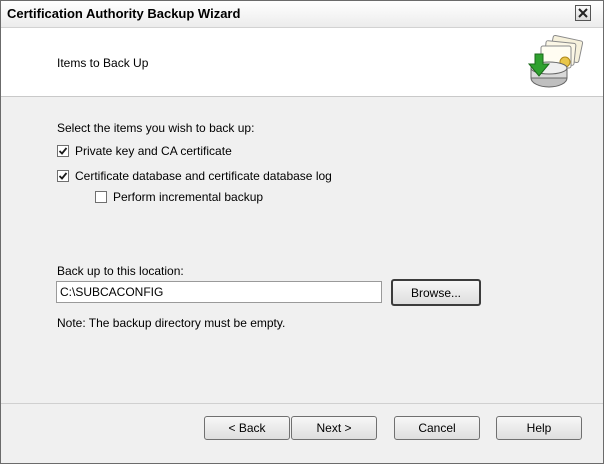 This screenshot has height=464, width=604. I want to click on close-button, so click(583, 13).